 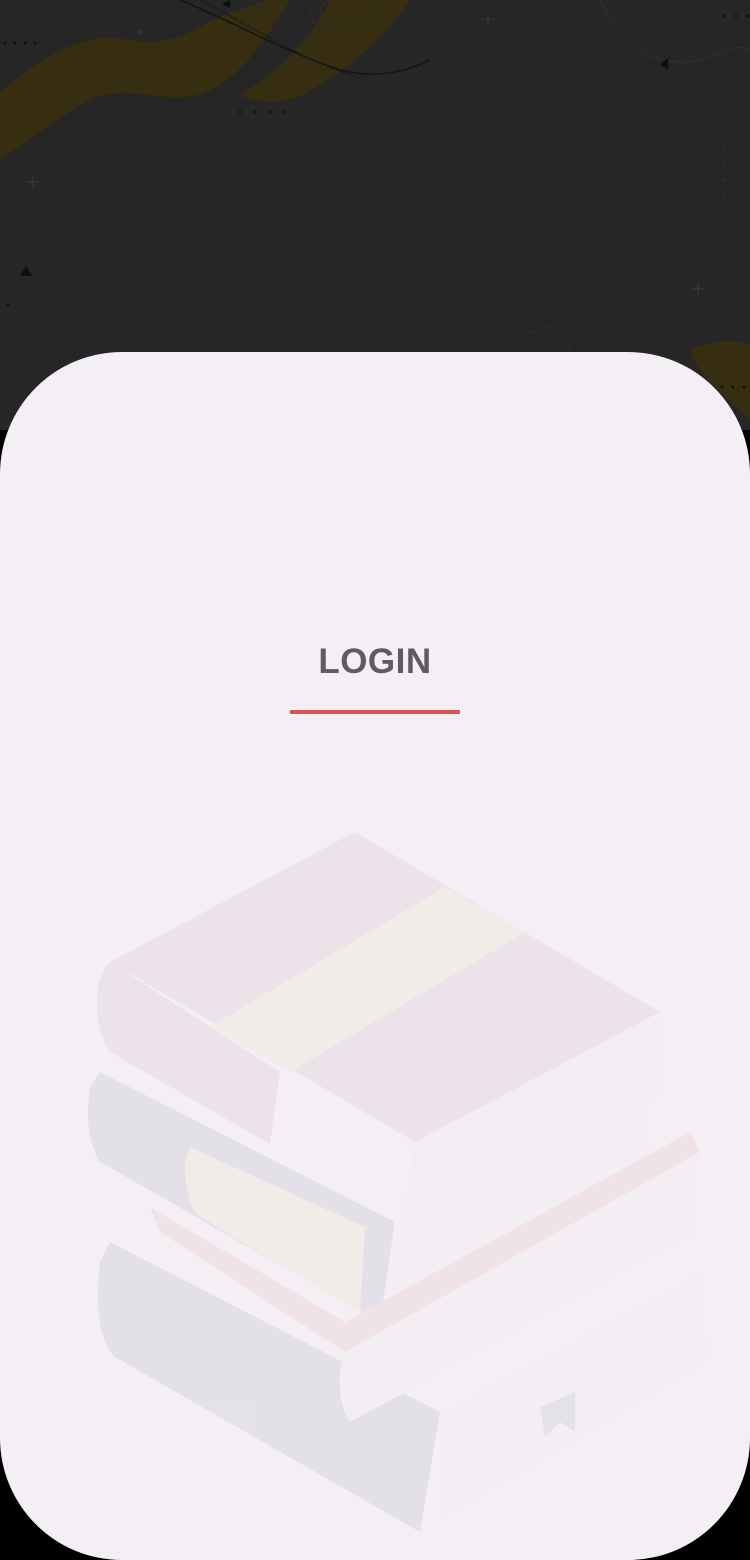 What do you see at coordinates (375, 661) in the screenshot?
I see `login-title: LOGIN` at bounding box center [375, 661].